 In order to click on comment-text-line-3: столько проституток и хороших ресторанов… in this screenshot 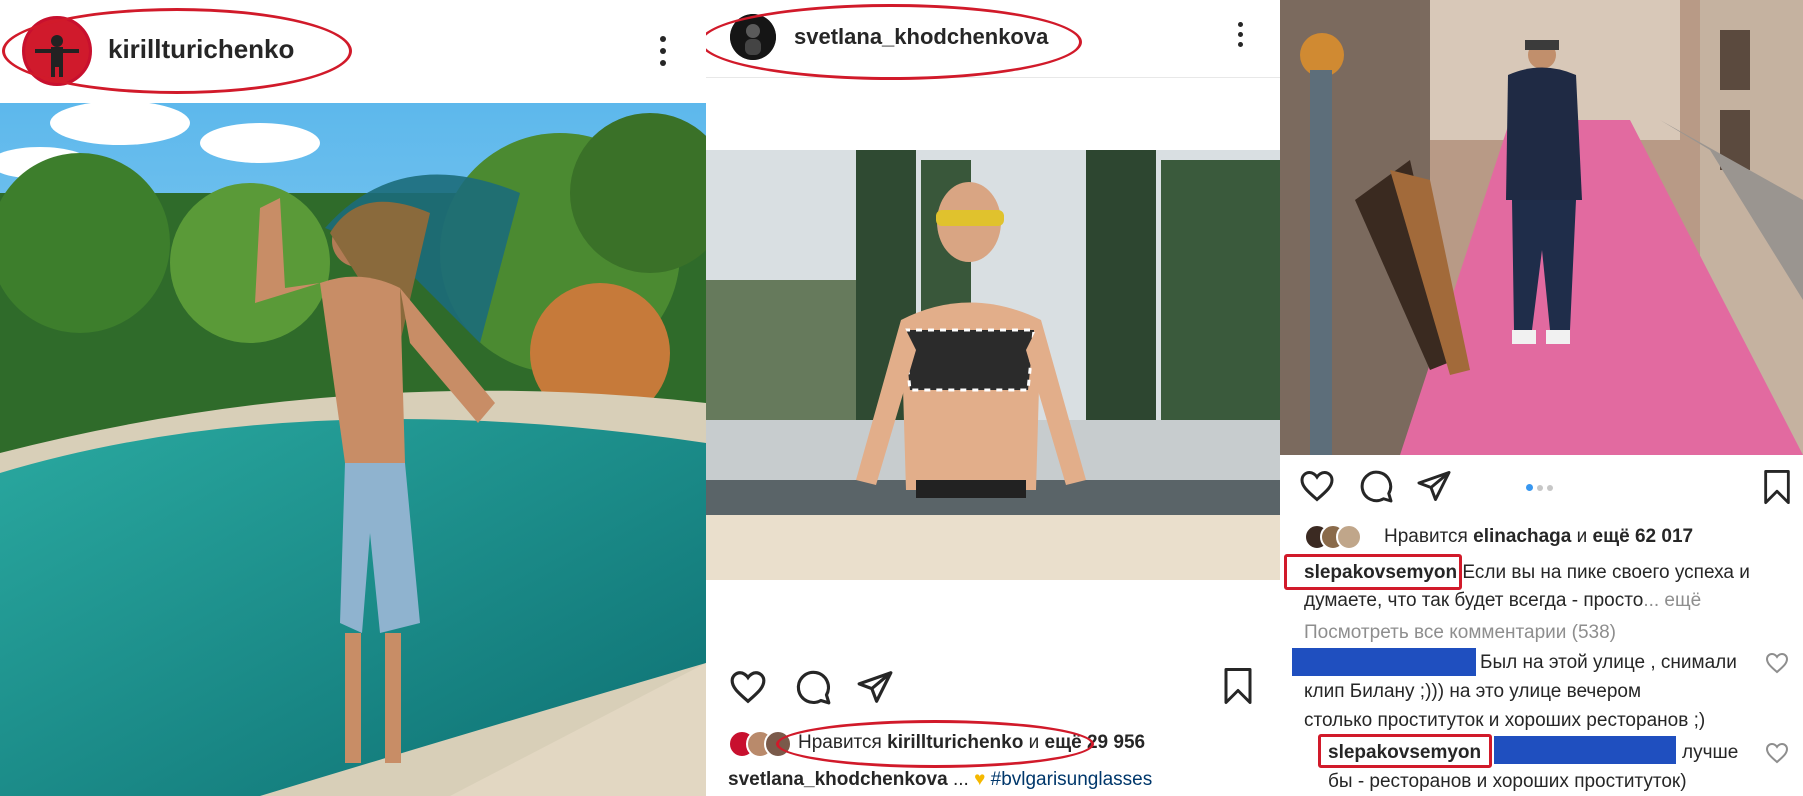, I will do `click(1505, 720)`.